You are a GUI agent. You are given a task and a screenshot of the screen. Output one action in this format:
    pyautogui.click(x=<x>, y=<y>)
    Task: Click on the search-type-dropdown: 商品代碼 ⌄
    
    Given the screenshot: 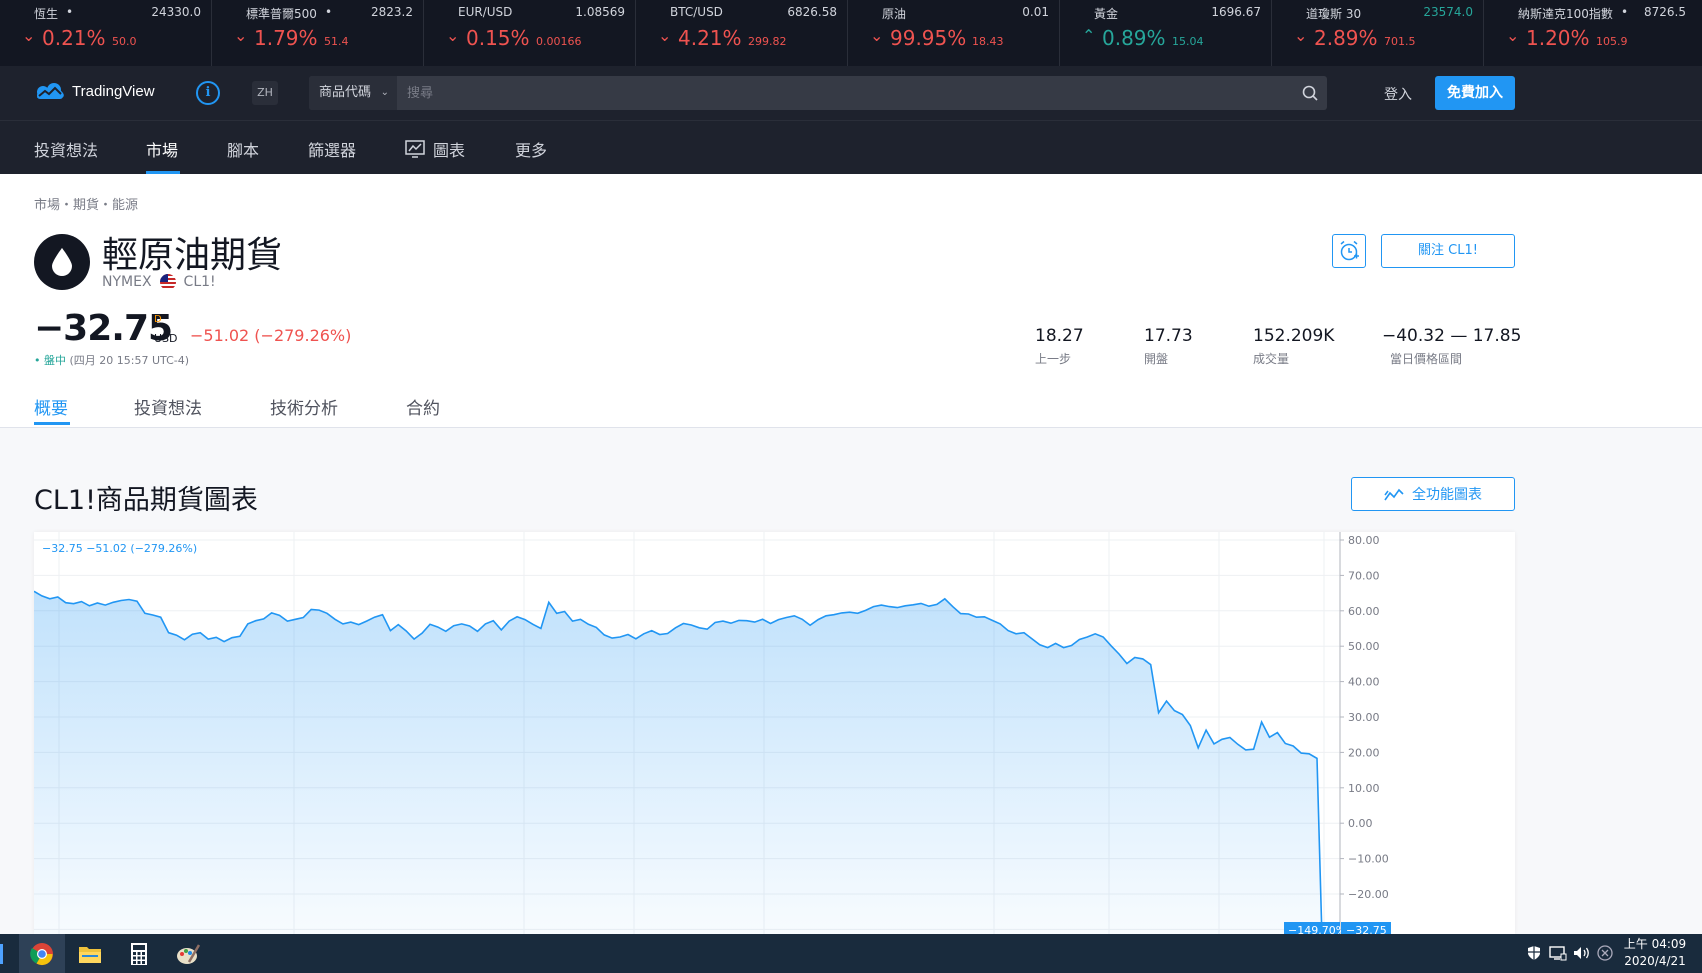 What is the action you would take?
    pyautogui.click(x=353, y=93)
    